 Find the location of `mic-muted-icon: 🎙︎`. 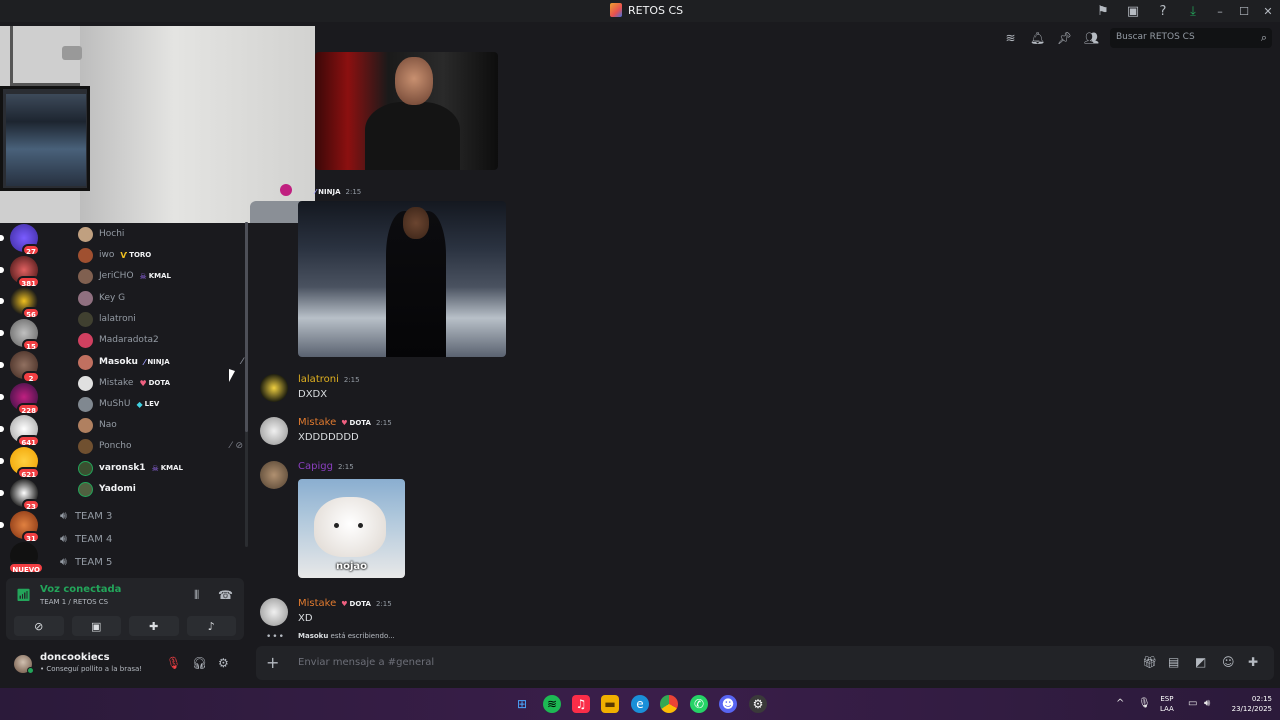

mic-muted-icon: 🎙︎ is located at coordinates (173, 663).